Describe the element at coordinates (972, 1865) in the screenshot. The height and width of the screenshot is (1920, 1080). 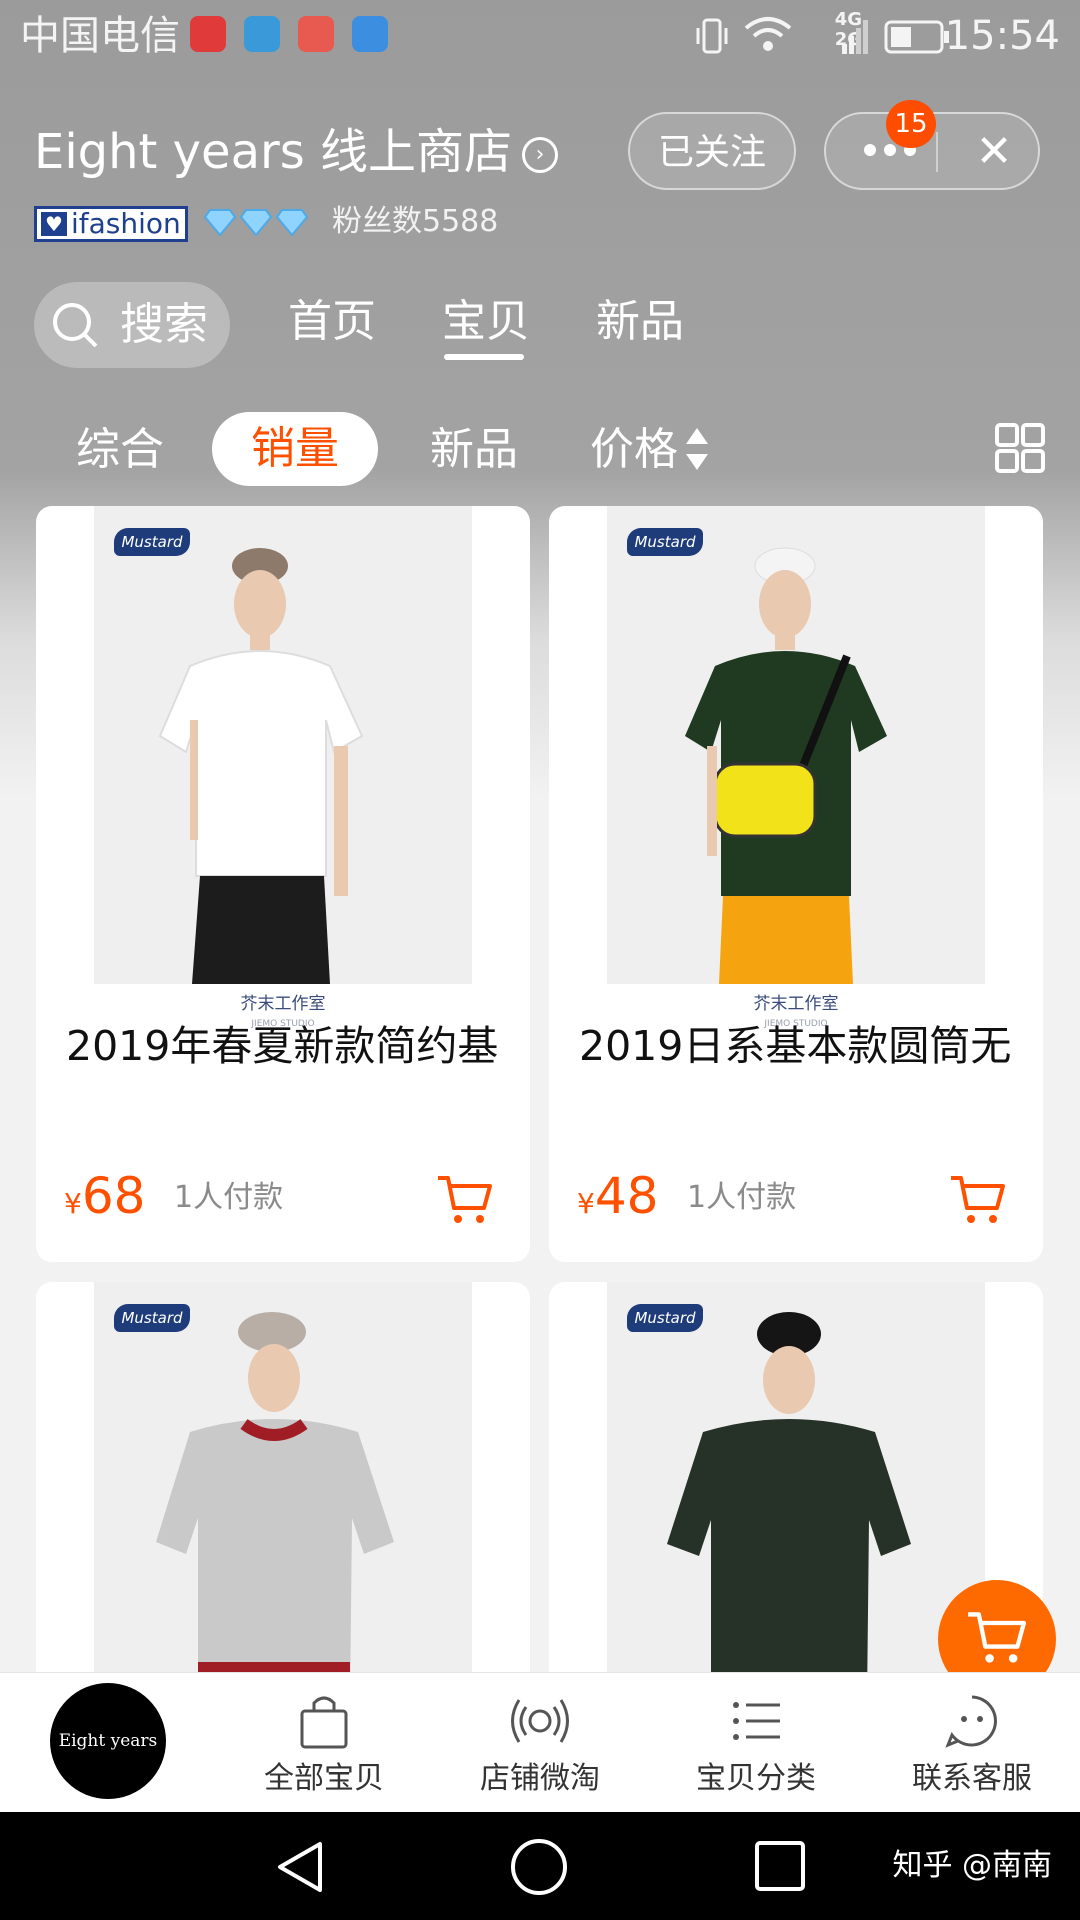
I see `watermark: 知乎 @南南` at that location.